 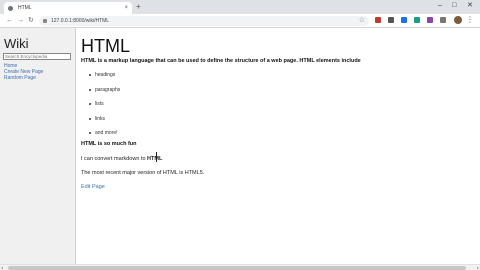 I want to click on tab-bar: HTML × + – □ ✕, so click(x=240, y=7).